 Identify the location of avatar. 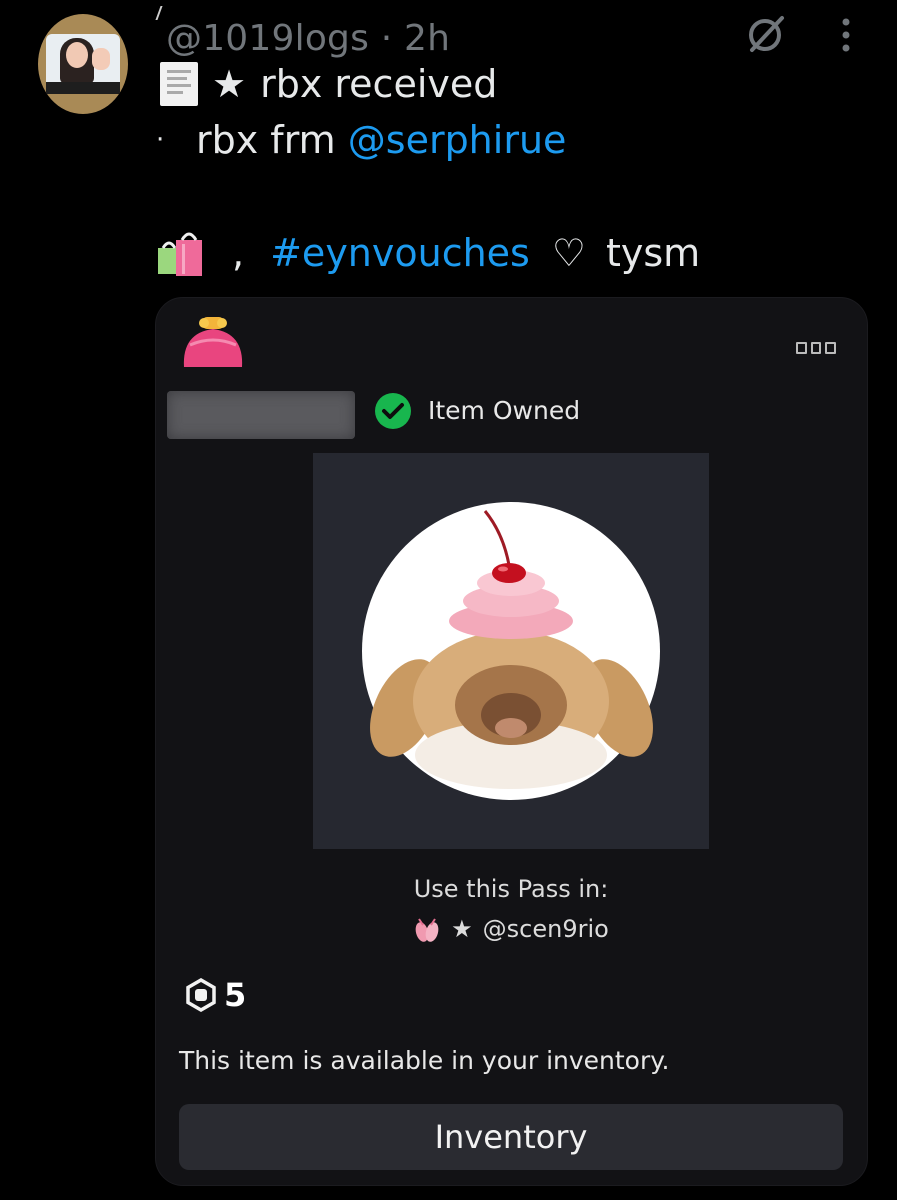
(83, 64).